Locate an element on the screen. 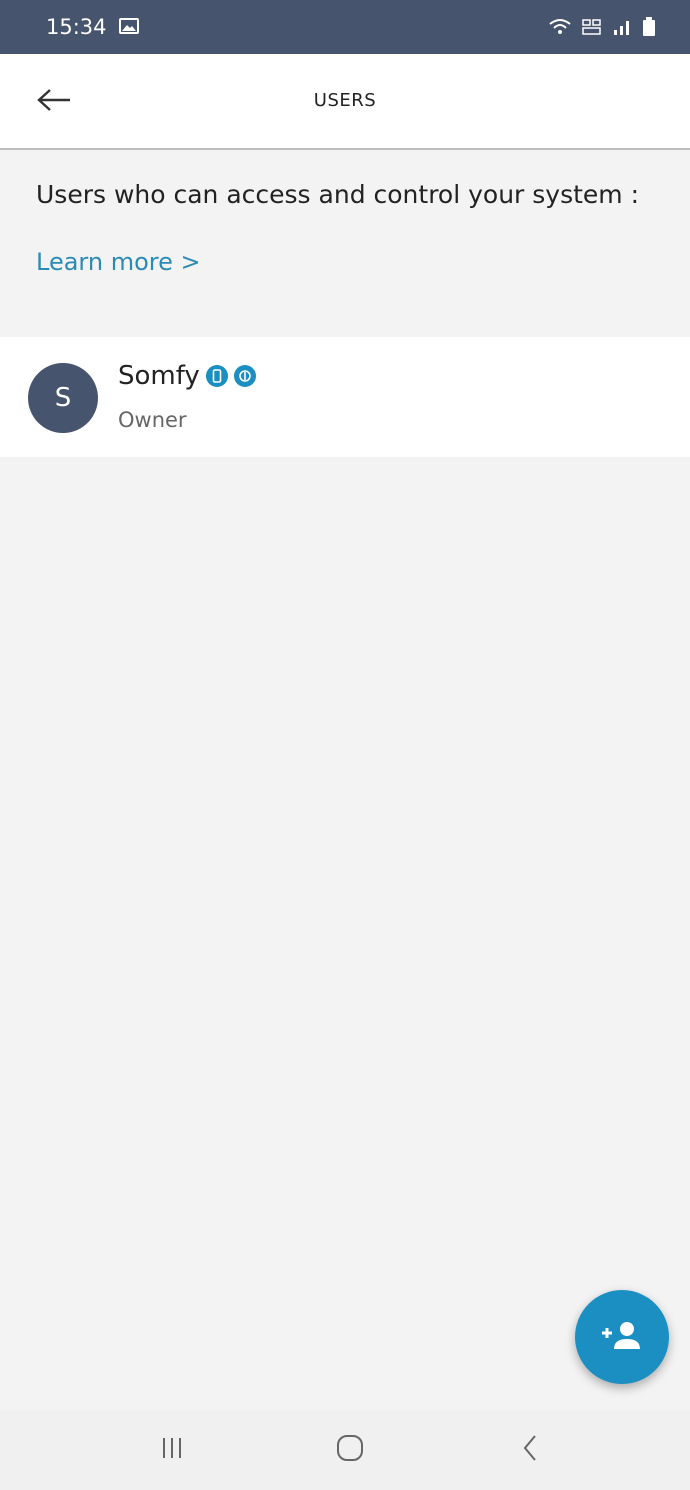  add-user-icon is located at coordinates (622, 1337).